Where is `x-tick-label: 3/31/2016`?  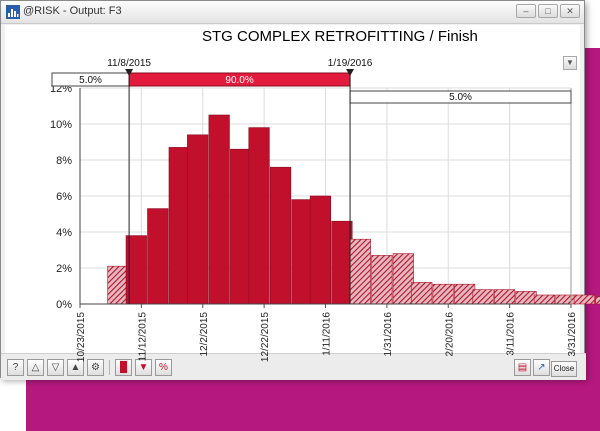 x-tick-label: 3/31/2016 is located at coordinates (572, 334).